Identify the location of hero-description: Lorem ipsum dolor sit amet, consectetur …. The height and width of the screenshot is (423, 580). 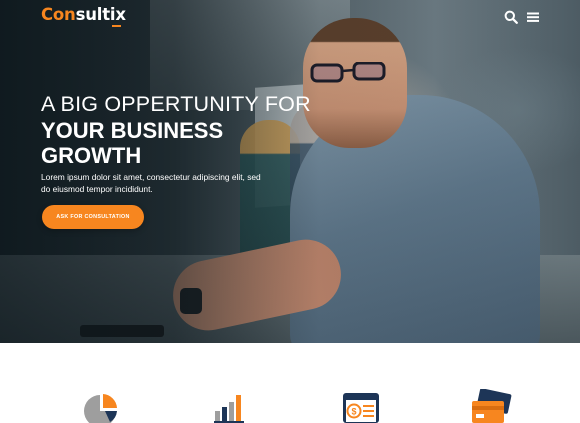
(151, 183).